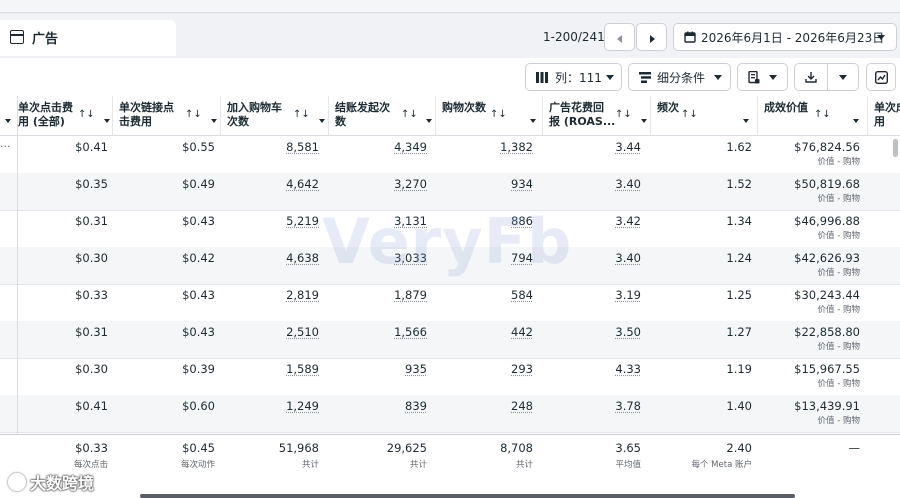 The width and height of the screenshot is (900, 498). I want to click on cell-atc: 5,219, so click(302, 221).